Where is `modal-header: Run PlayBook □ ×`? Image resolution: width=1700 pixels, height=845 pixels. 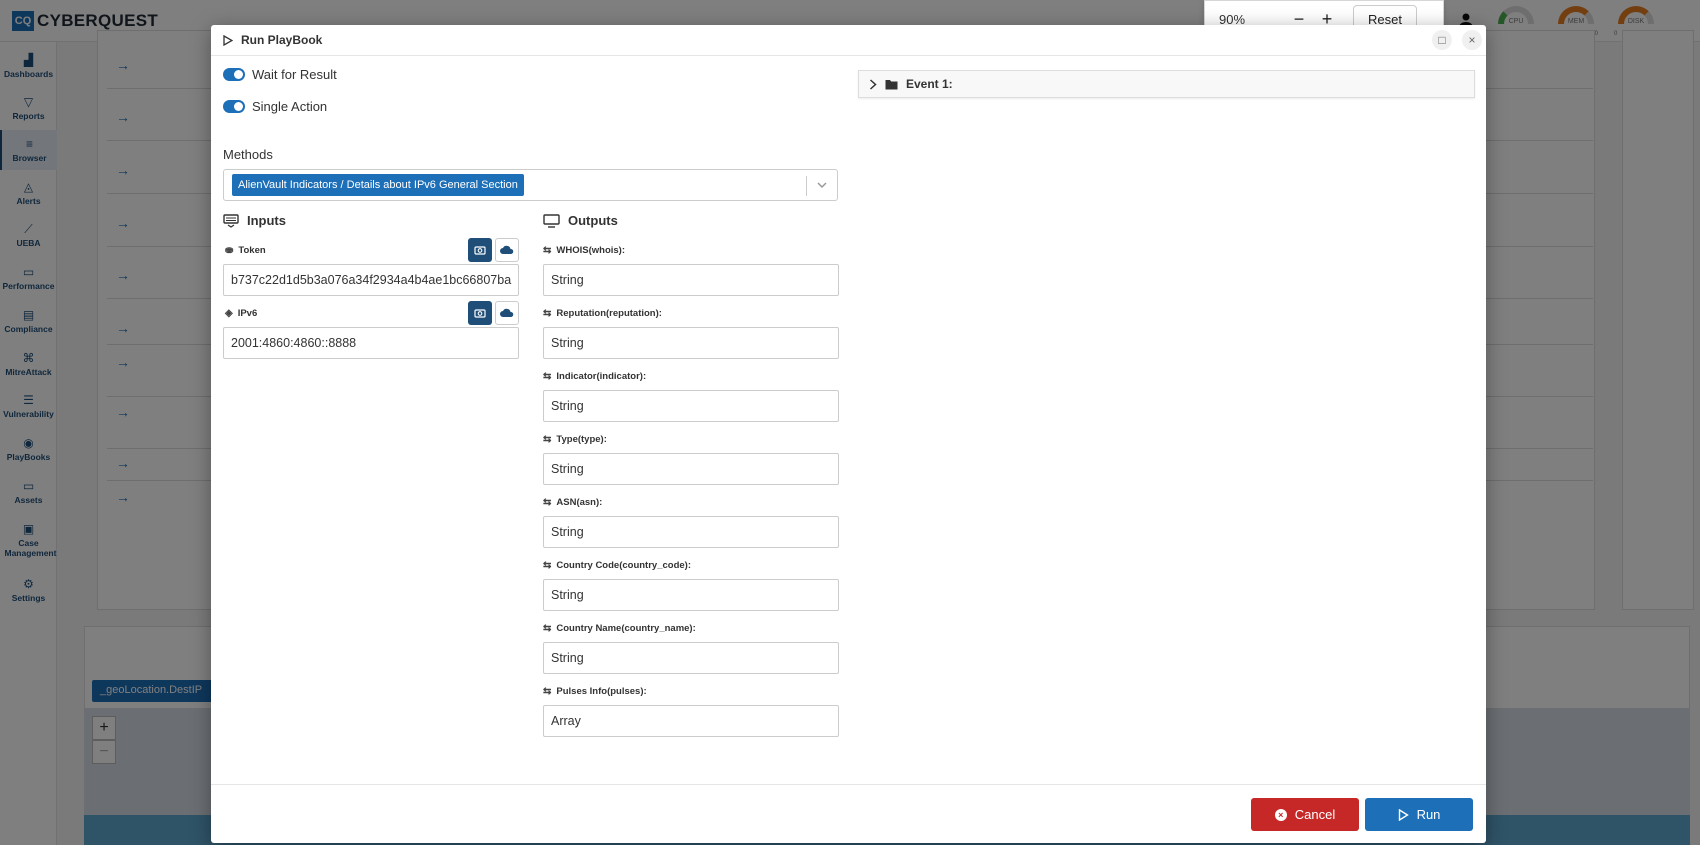 modal-header: Run PlayBook □ × is located at coordinates (848, 40).